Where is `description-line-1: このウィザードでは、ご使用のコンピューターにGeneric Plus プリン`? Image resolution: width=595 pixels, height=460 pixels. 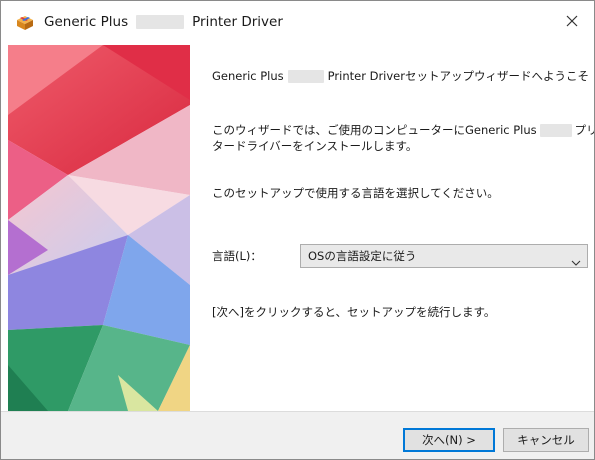
description-line-1: このウィザードでは、ご使用のコンピューターにGeneric Plus プリン is located at coordinates (403, 130).